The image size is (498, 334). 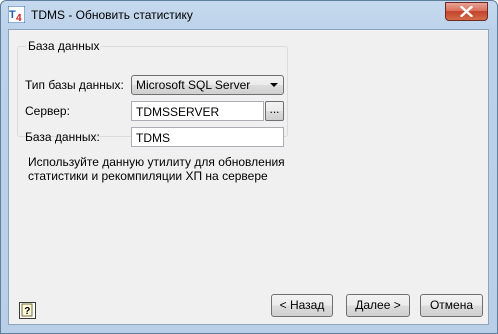 I want to click on help-button: ?, so click(x=27, y=310).